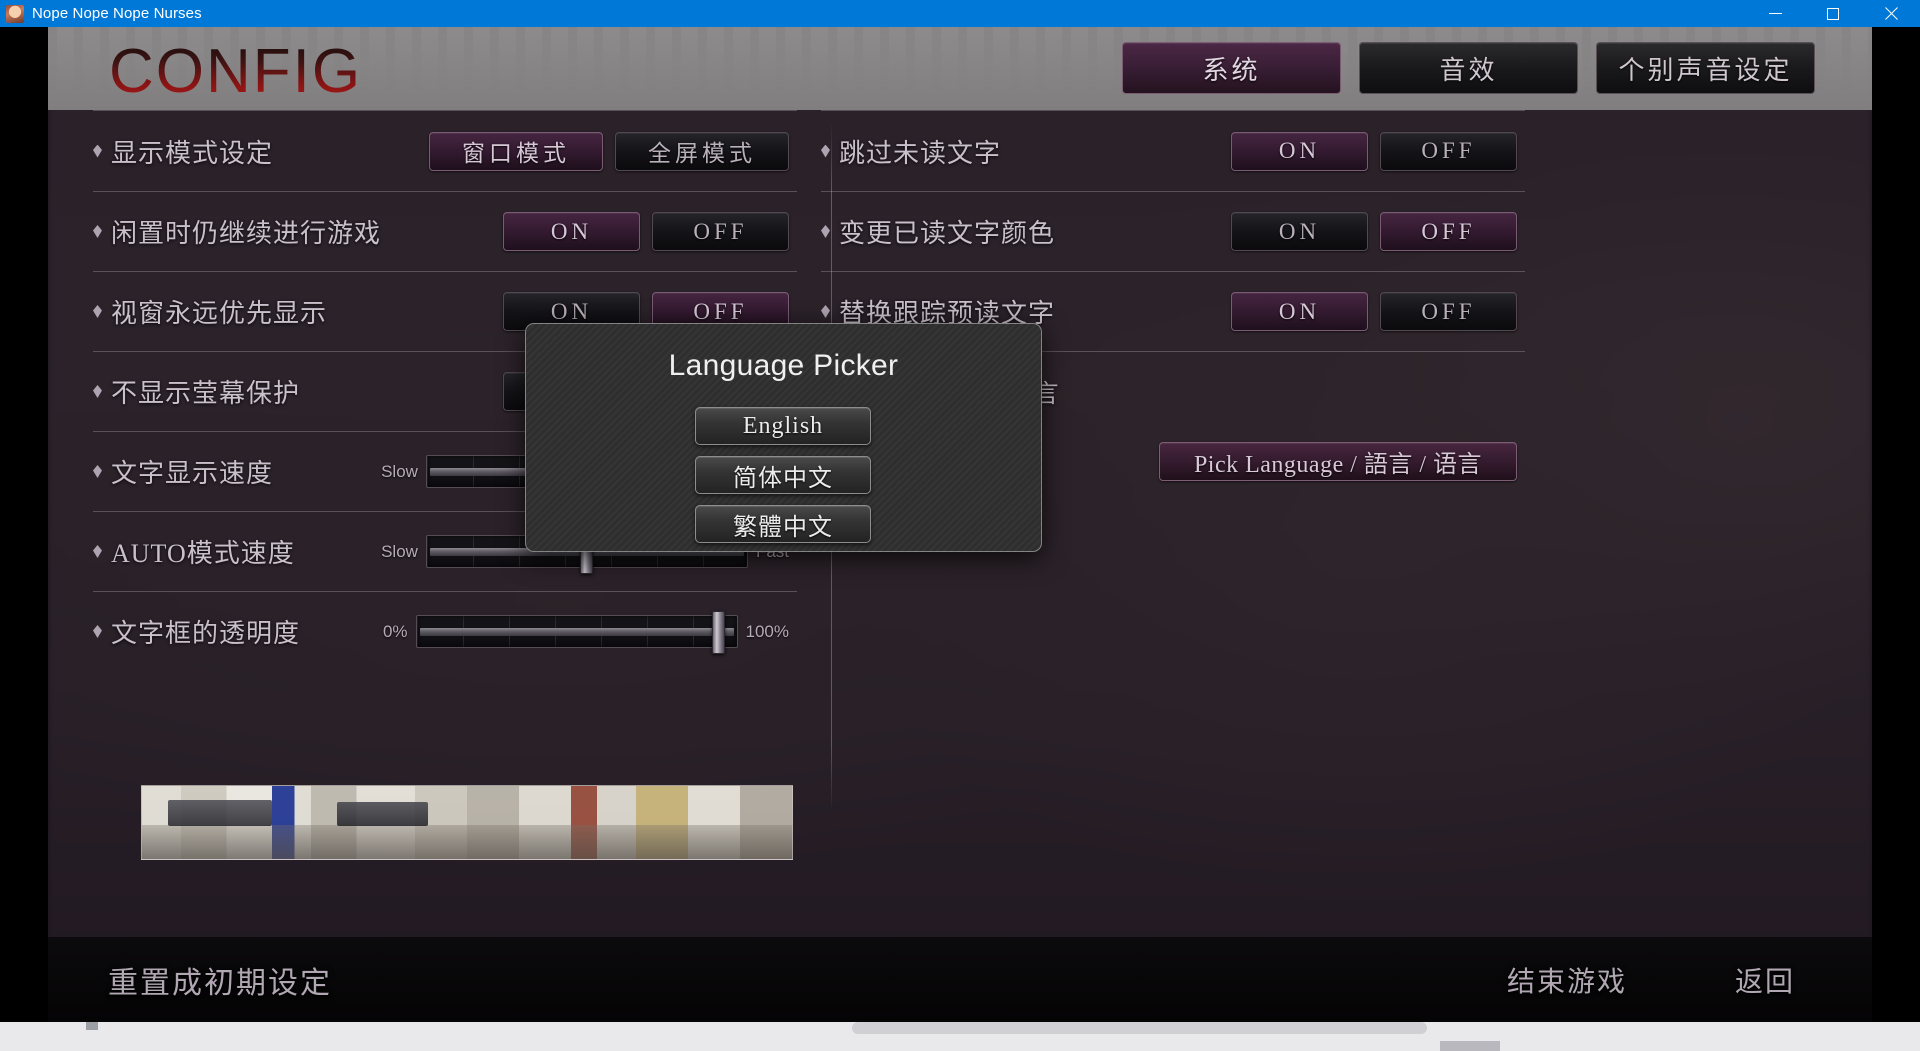 The width and height of the screenshot is (1920, 1051). I want to click on maximize-icon, so click(1833, 13).